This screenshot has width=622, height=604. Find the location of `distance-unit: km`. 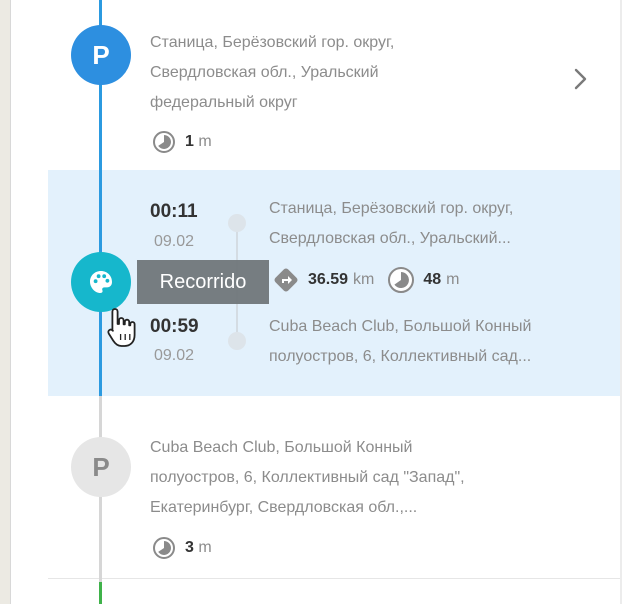

distance-unit: km is located at coordinates (364, 279).